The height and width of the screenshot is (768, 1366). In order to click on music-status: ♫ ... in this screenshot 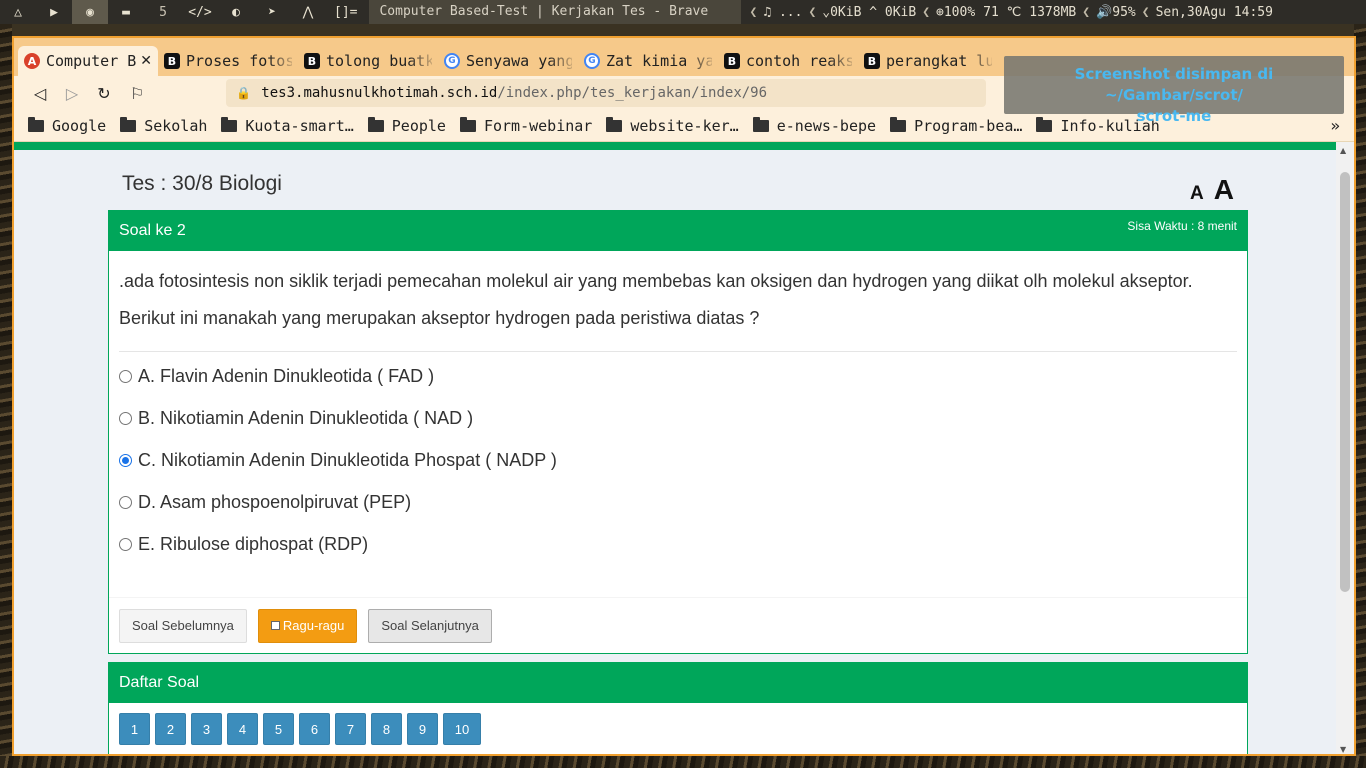, I will do `click(783, 12)`.